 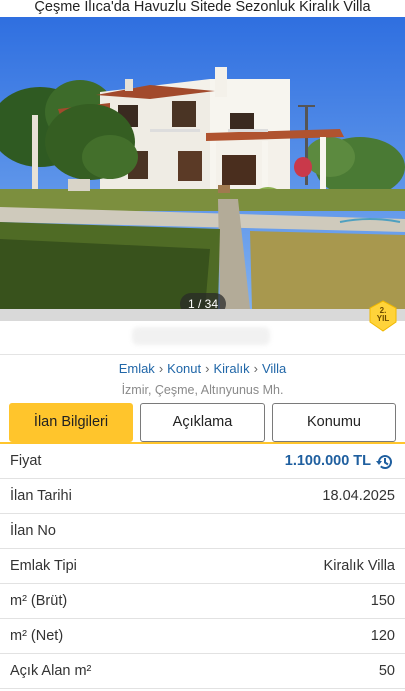 I want to click on detail-label: İlan Tarihi, so click(x=41, y=496).